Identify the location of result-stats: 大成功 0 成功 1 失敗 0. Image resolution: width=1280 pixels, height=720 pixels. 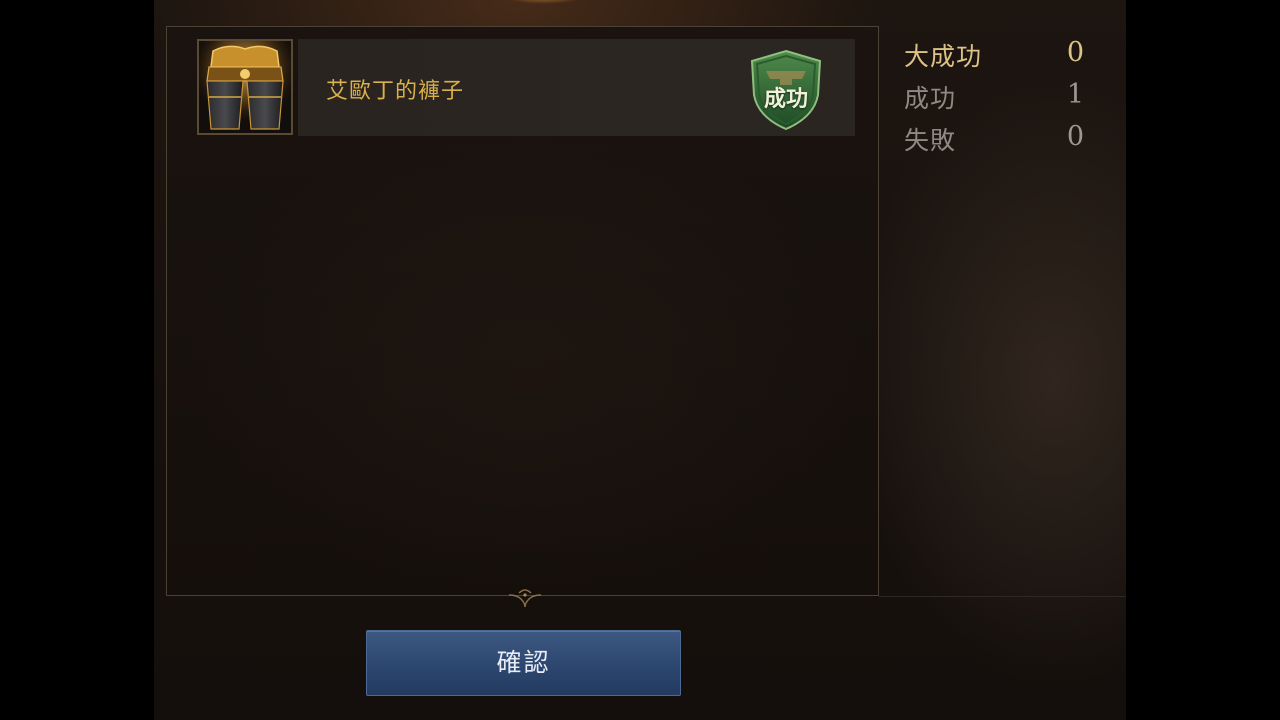
(999, 95).